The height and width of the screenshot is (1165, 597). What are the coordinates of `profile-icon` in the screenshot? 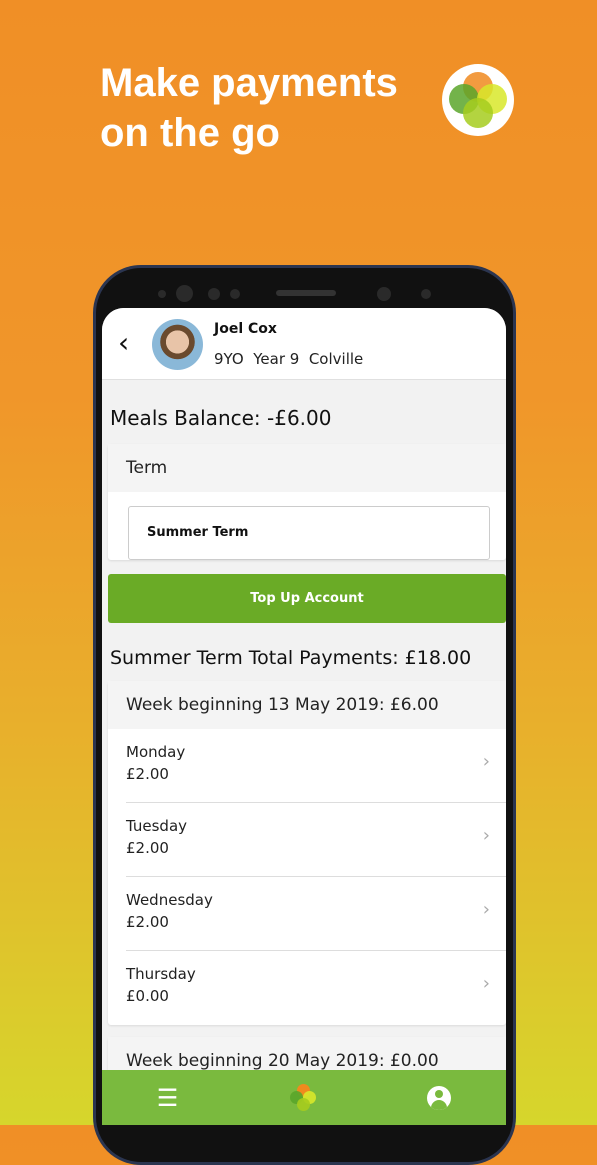 It's located at (439, 1097).